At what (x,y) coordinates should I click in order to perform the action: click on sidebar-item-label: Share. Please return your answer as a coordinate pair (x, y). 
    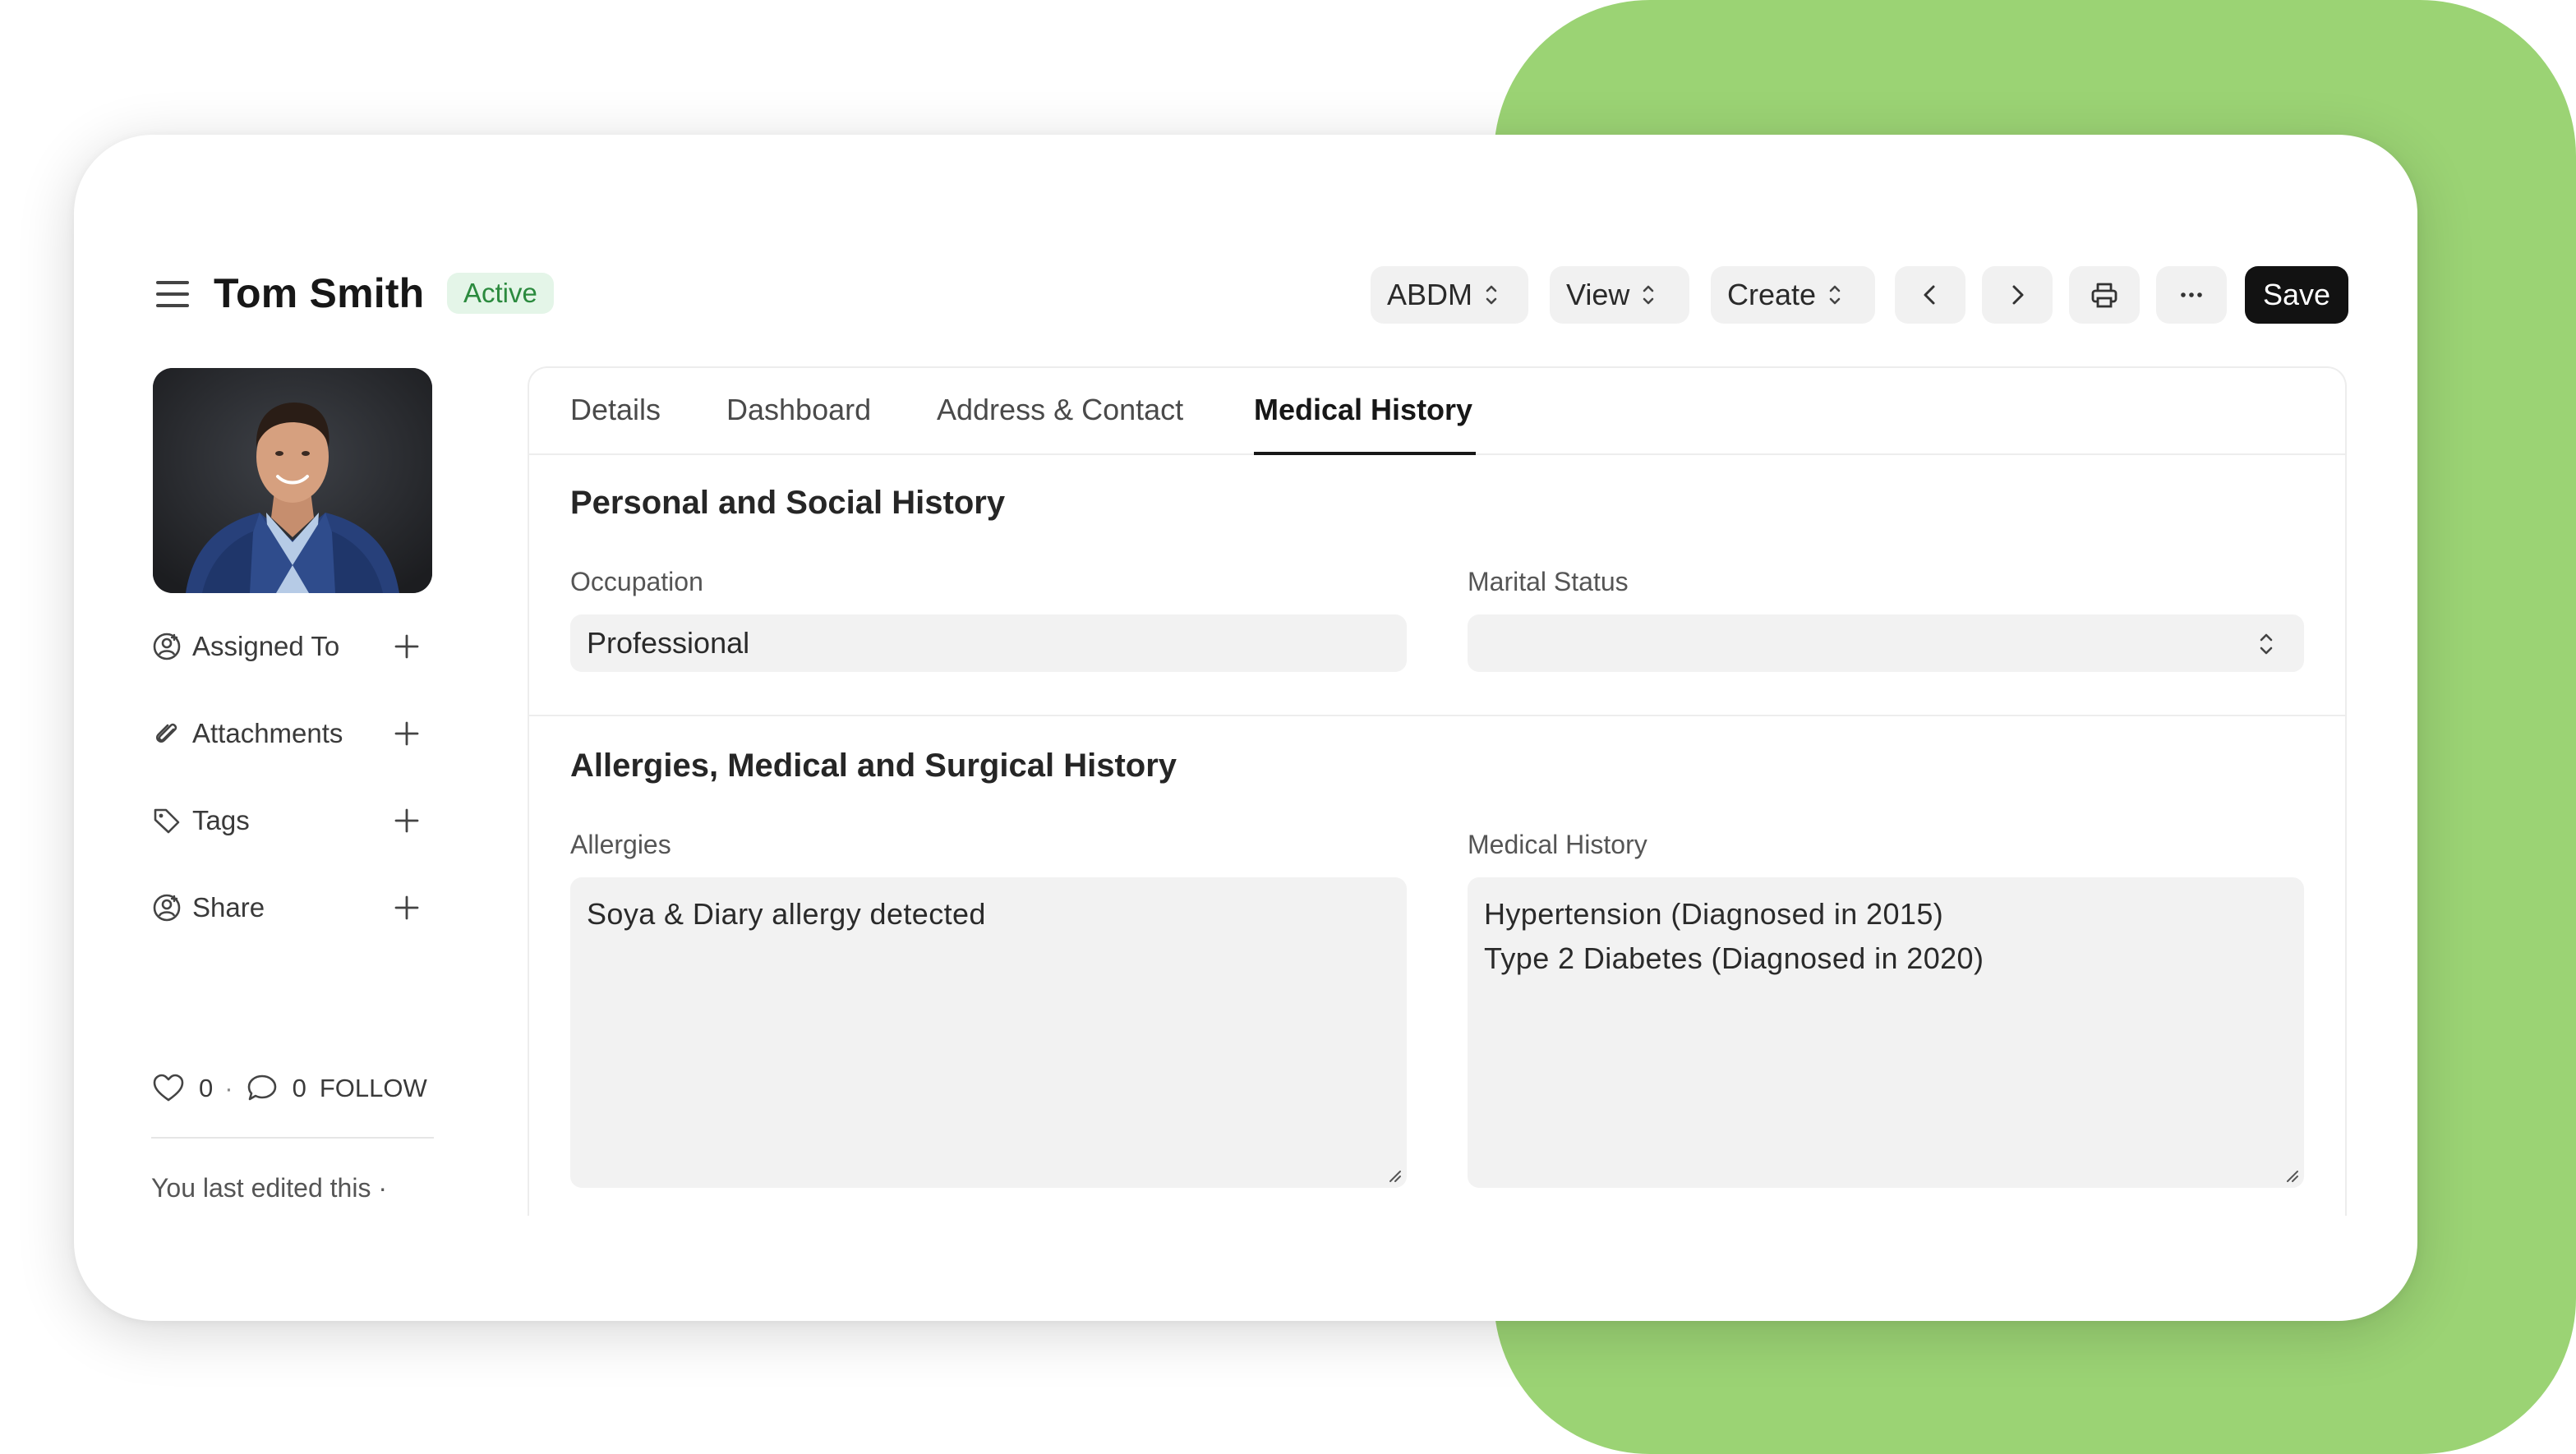
    Looking at the image, I should click on (228, 907).